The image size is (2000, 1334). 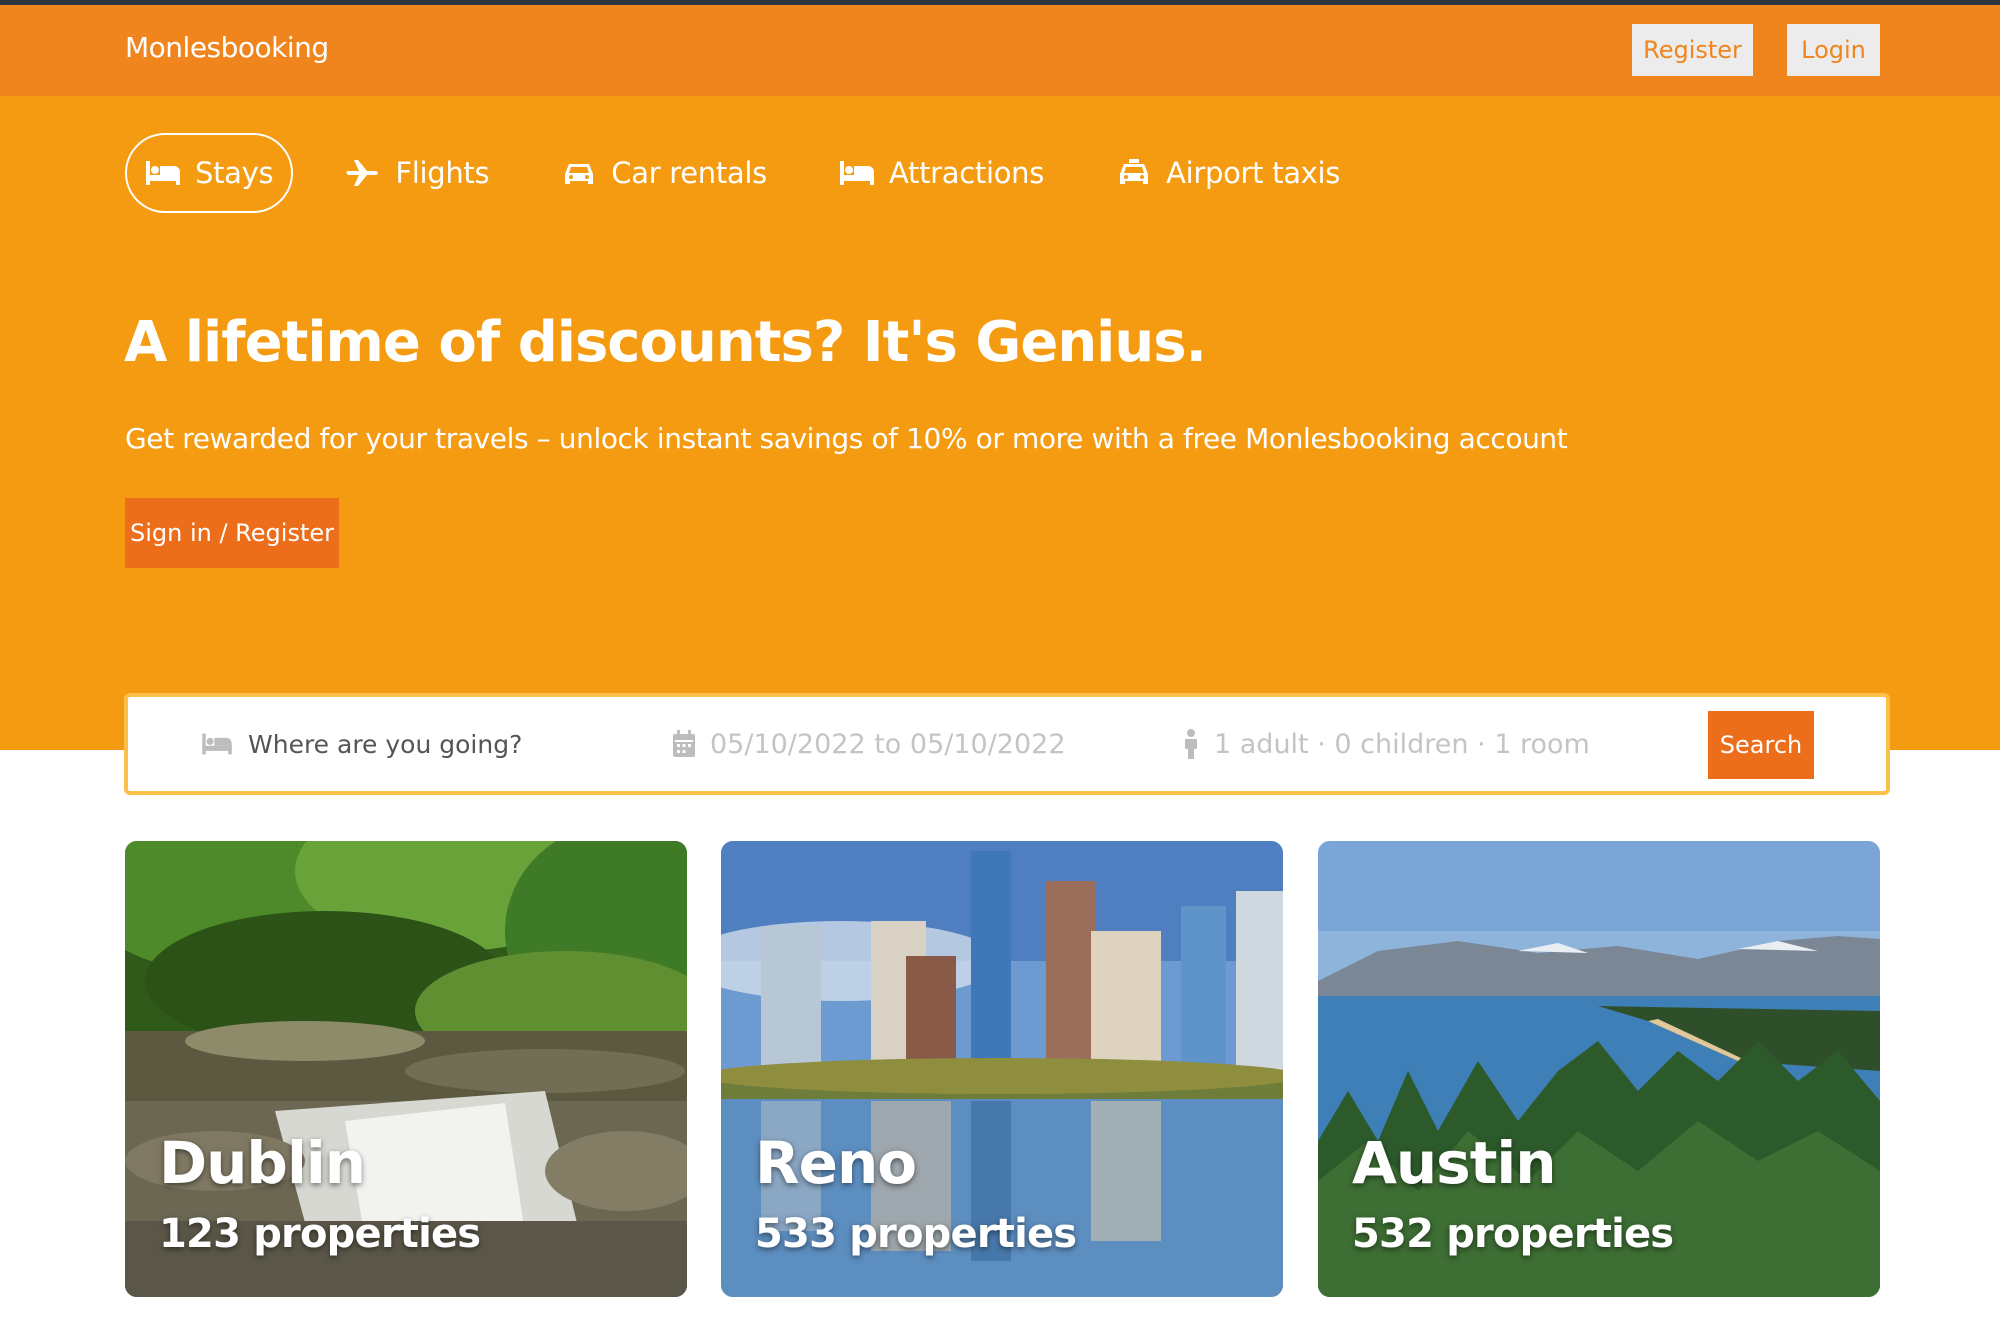 I want to click on tab-airport-taxis-label: Airport taxis, so click(x=1253, y=173).